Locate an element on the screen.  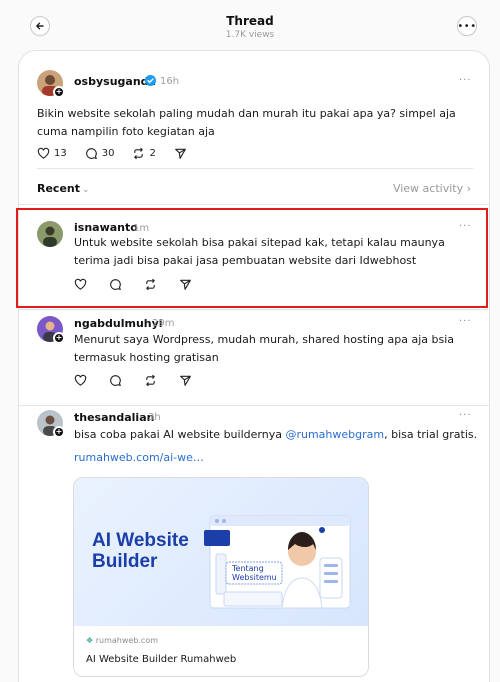
post-actions: 13 30 2 is located at coordinates (123, 153).